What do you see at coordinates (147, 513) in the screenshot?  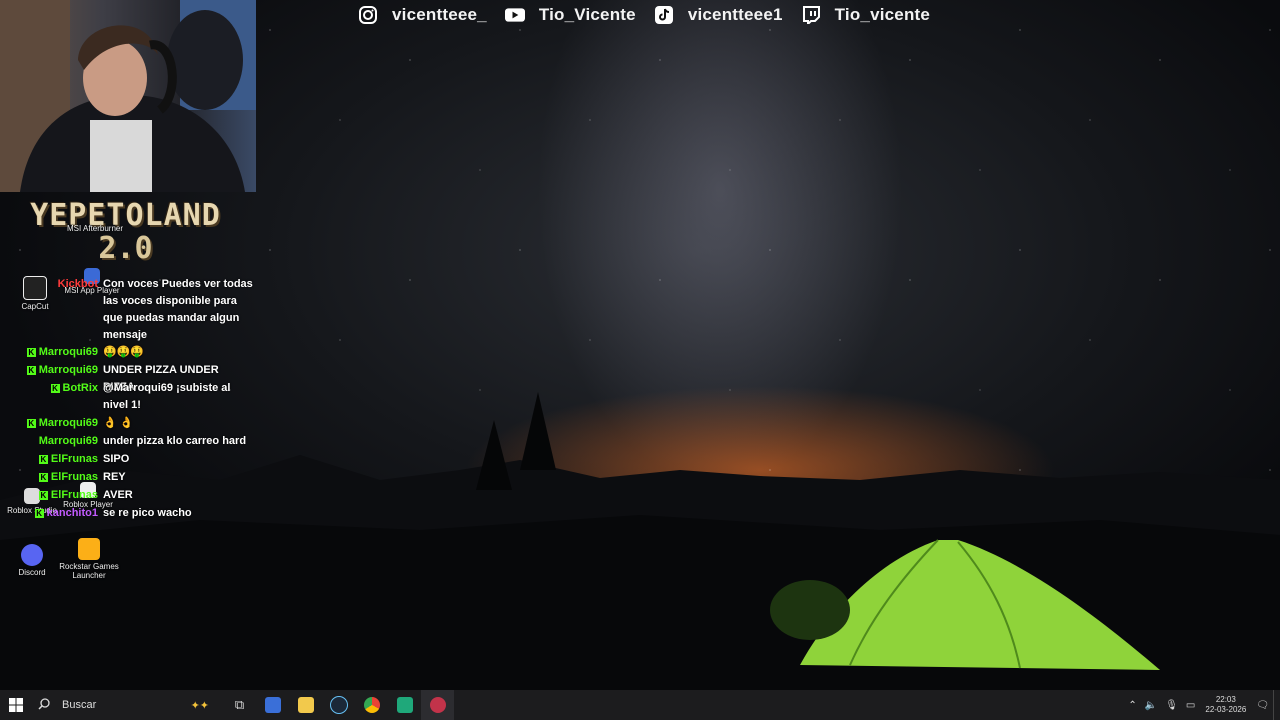 I see `chat-text: se re pico wacho` at bounding box center [147, 513].